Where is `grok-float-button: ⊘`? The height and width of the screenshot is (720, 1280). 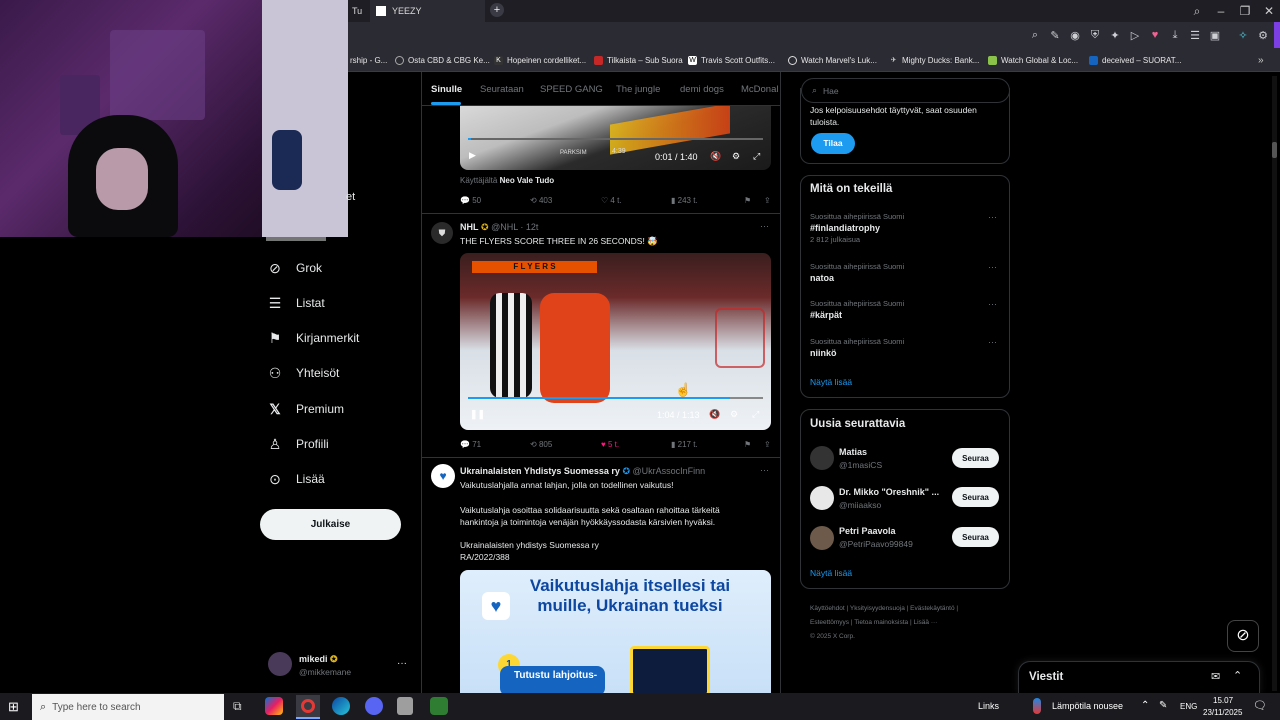
grok-float-button: ⊘ is located at coordinates (1243, 636).